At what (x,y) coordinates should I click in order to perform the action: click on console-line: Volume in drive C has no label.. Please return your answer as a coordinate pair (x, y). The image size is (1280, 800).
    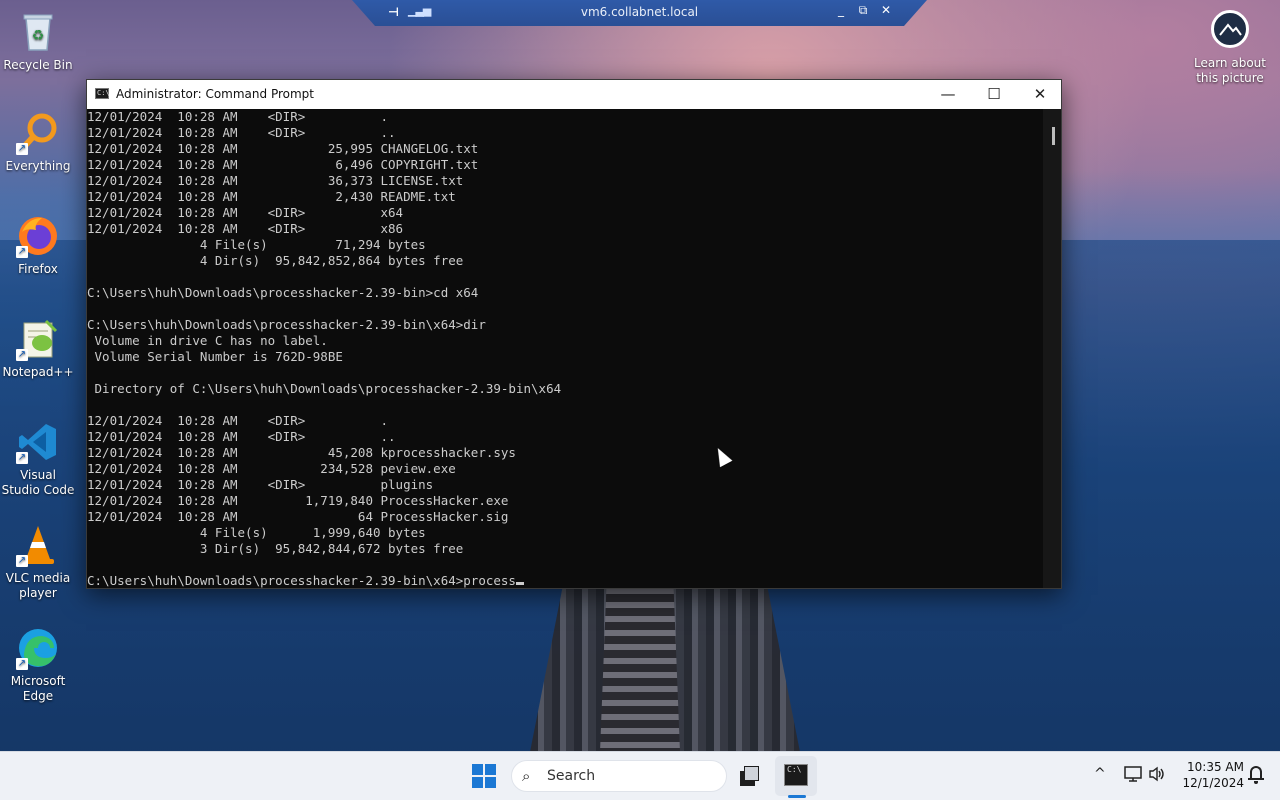
    Looking at the image, I should click on (207, 340).